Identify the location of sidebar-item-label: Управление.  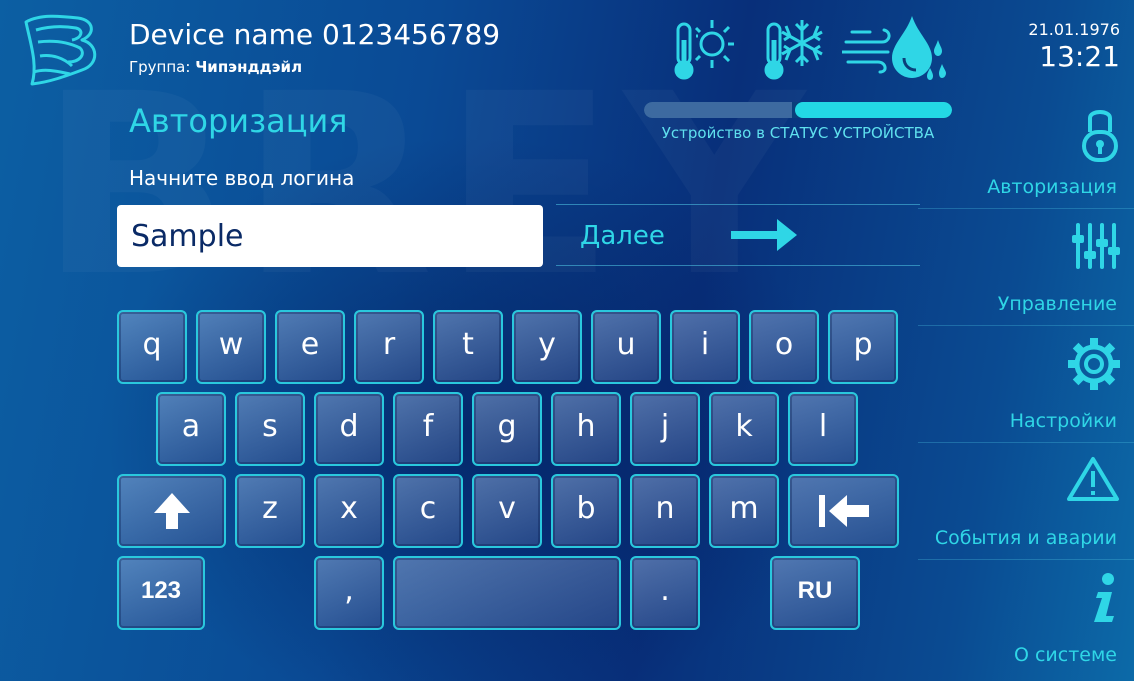
(1057, 304).